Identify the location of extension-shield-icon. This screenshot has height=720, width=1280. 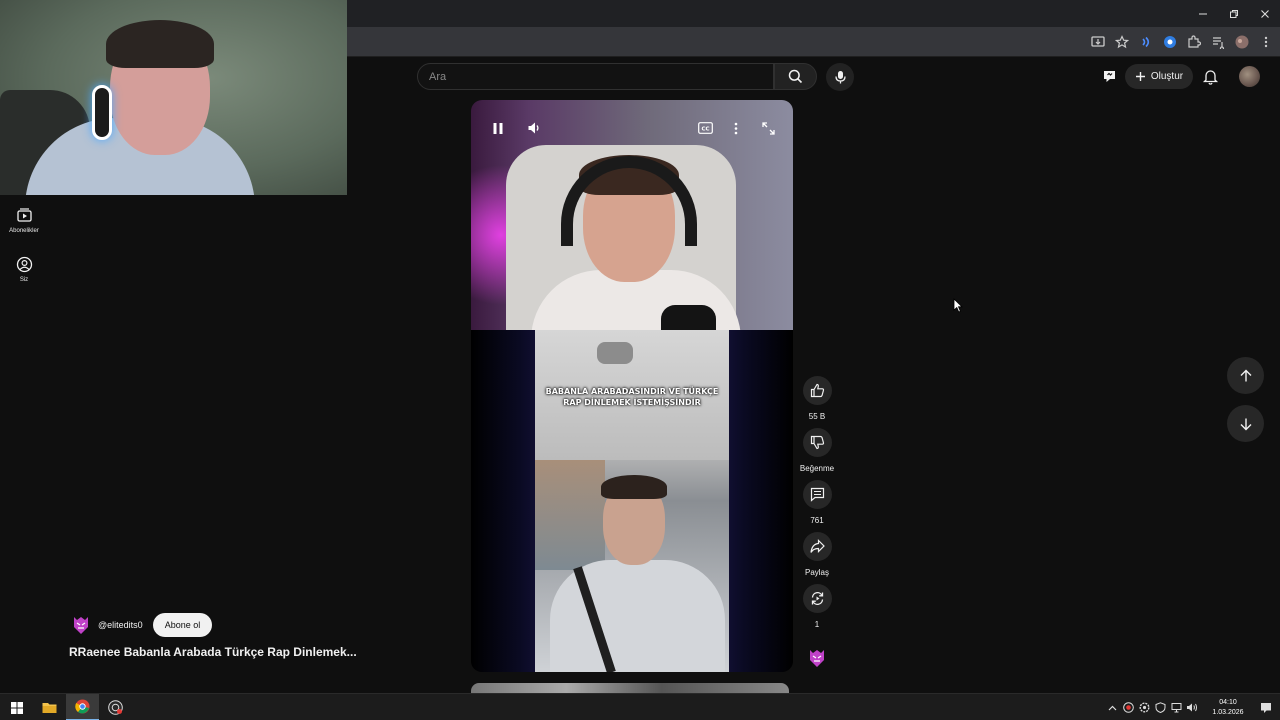
(1169, 42).